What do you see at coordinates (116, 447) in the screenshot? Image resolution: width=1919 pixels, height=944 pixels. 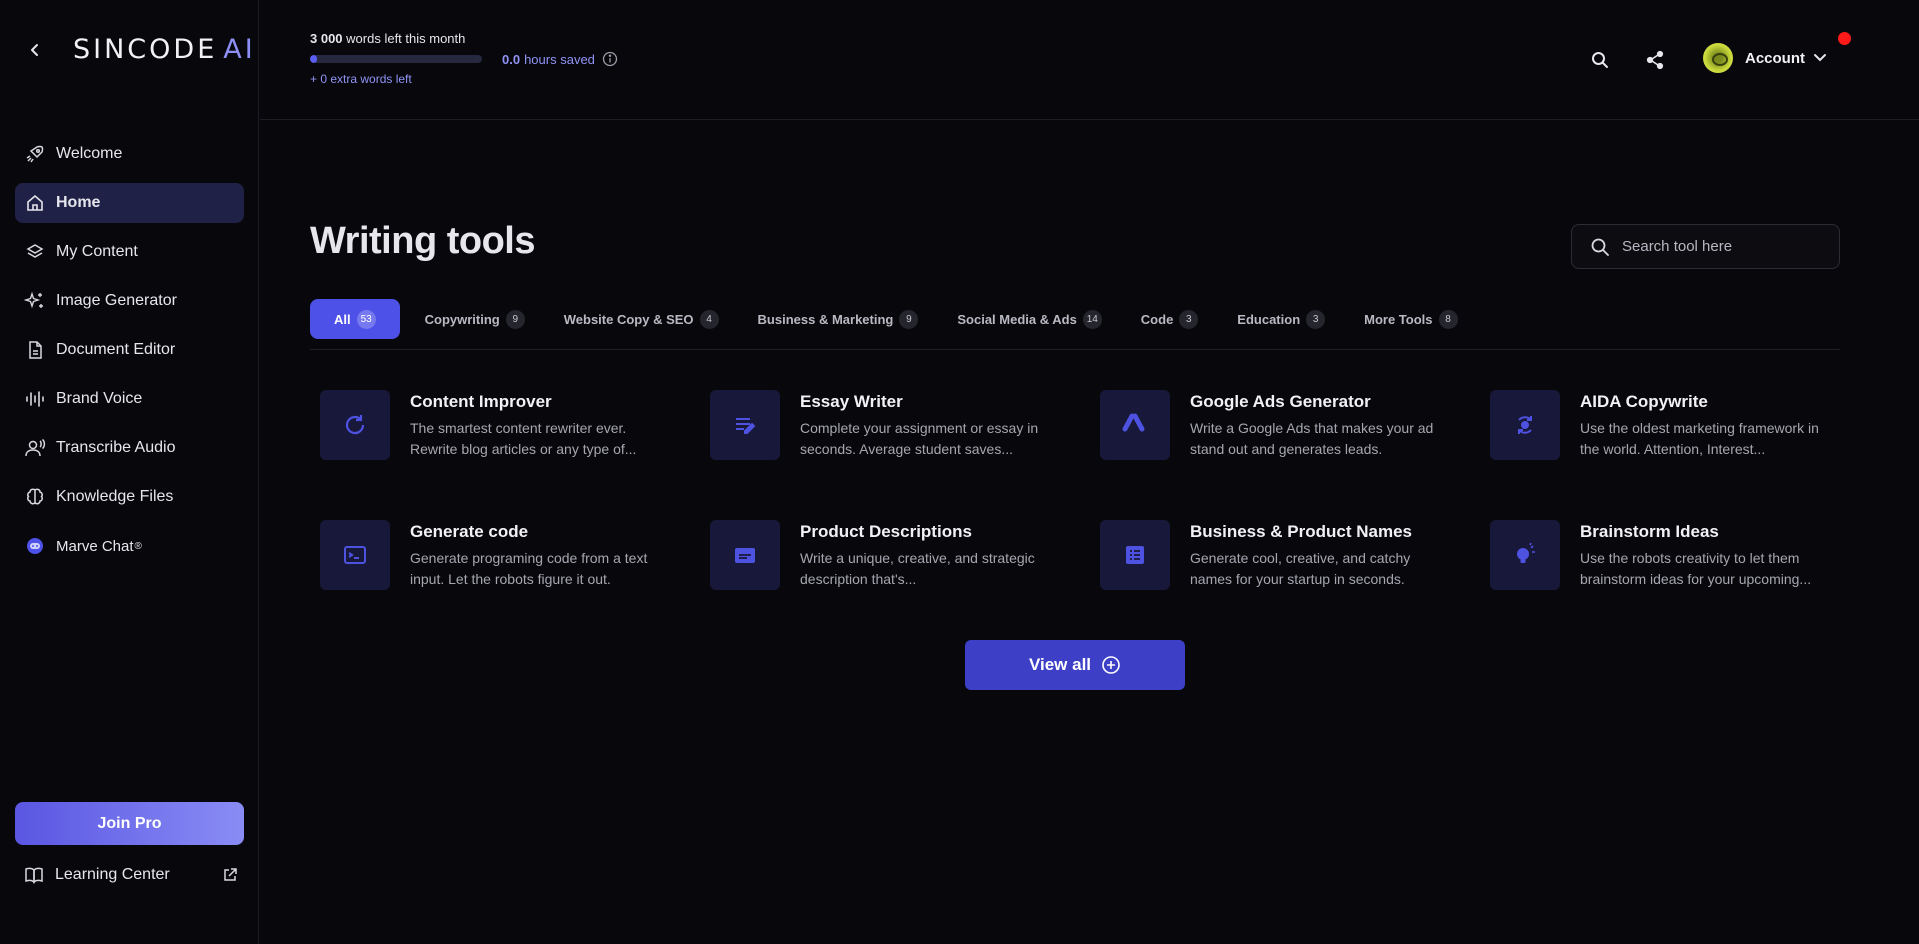 I see `sidebar-item-label: Transcribe Audio` at bounding box center [116, 447].